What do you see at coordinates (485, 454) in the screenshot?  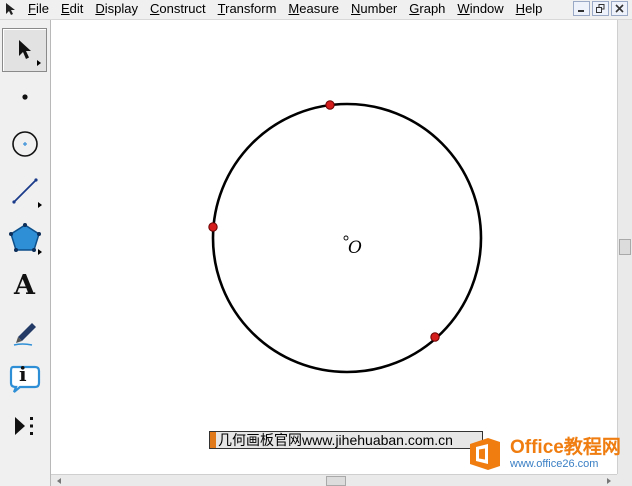 I see `office-logo-icon` at bounding box center [485, 454].